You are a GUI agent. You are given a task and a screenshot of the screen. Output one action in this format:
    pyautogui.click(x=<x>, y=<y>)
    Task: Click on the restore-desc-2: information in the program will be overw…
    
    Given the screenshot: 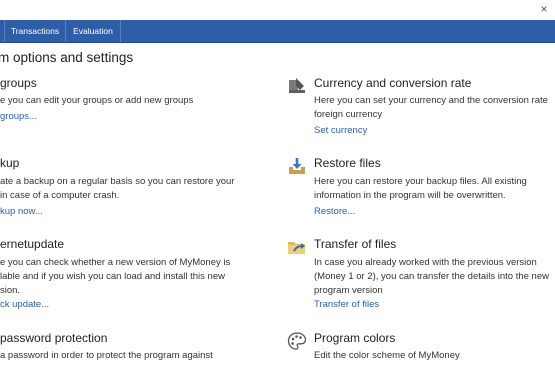 What is the action you would take?
    pyautogui.click(x=410, y=195)
    